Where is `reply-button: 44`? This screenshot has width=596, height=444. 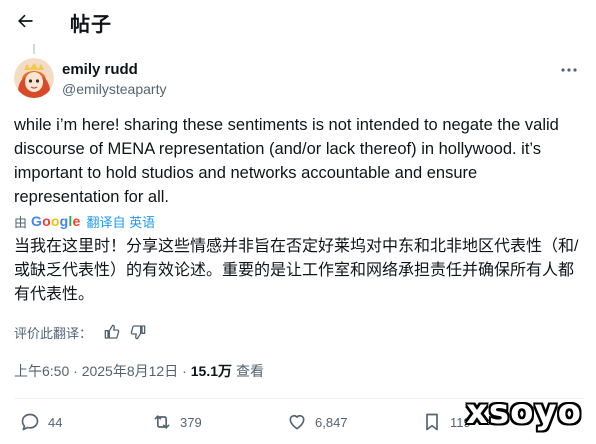 reply-button: 44 is located at coordinates (41, 422).